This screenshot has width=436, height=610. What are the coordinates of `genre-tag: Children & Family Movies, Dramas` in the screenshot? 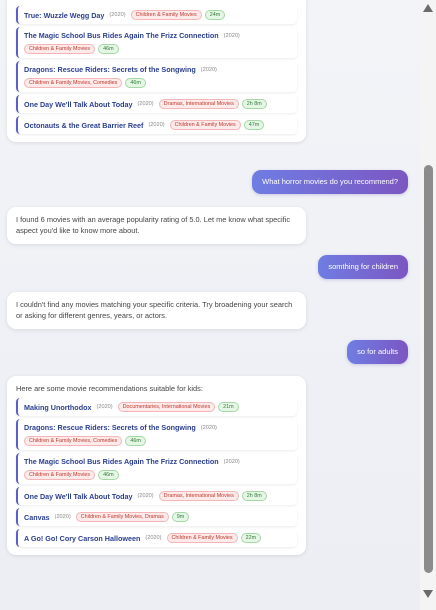 It's located at (122, 517).